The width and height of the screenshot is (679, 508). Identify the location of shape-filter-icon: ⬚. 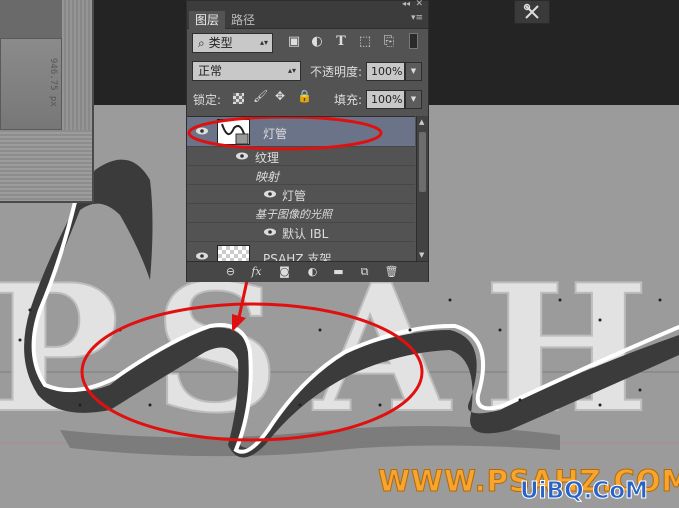
(365, 41).